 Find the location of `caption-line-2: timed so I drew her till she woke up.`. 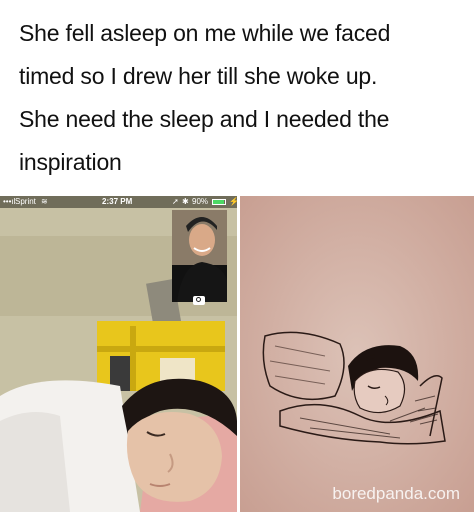

caption-line-2: timed so I drew her till she woke up. is located at coordinates (198, 76).